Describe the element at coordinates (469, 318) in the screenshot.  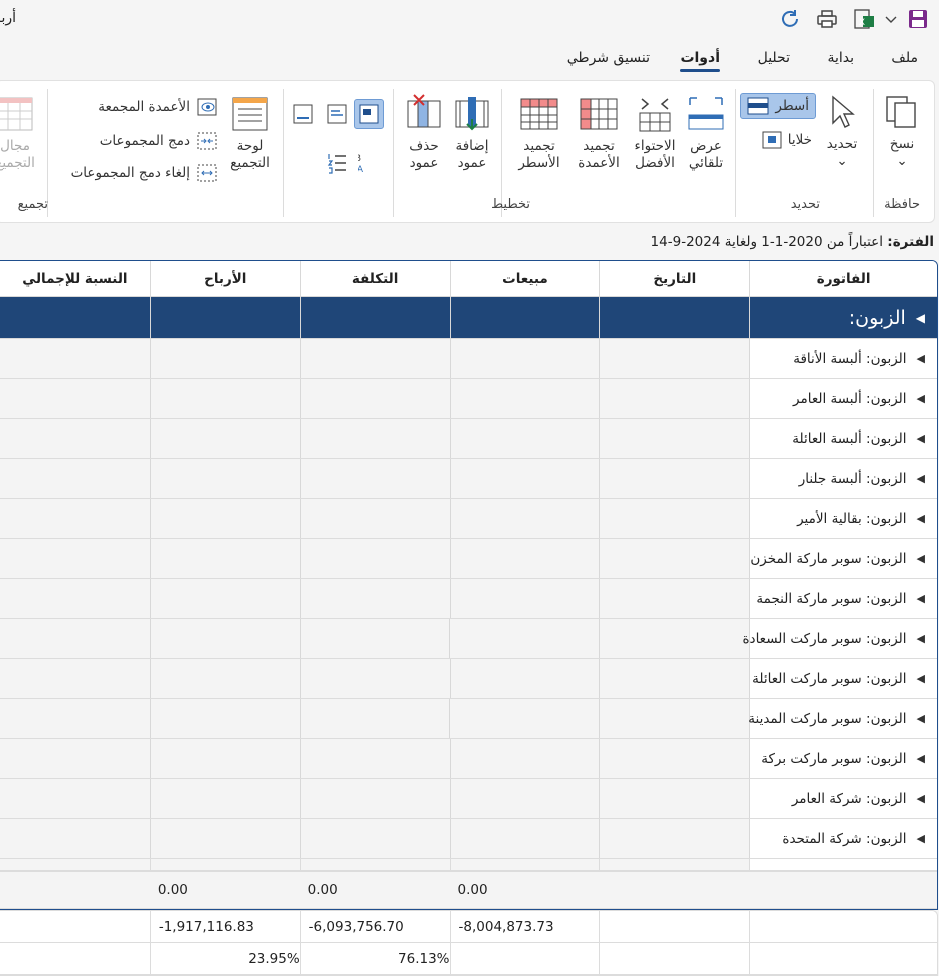
I see `group-header-row: ◀ الزبون:` at that location.